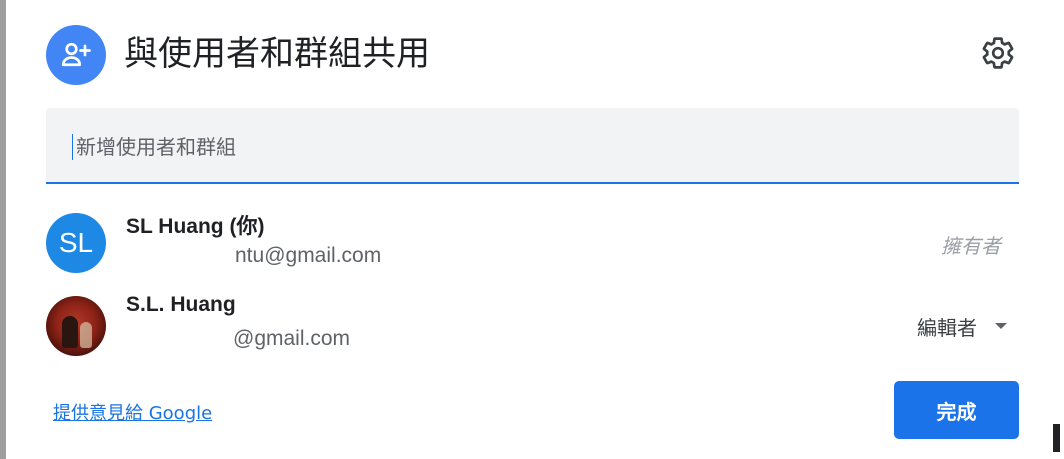 The image size is (1064, 459). What do you see at coordinates (1001, 326) in the screenshot?
I see `arrow-drop-down-icon` at bounding box center [1001, 326].